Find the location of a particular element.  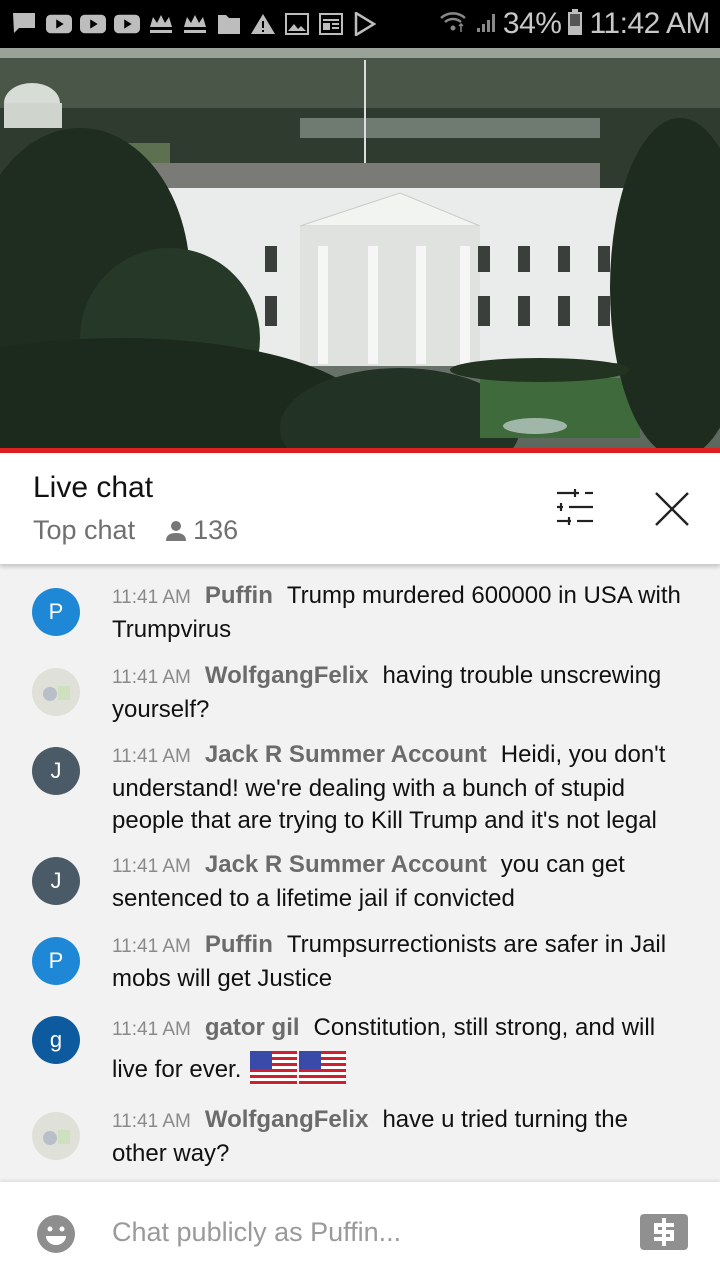

wifi-icon is located at coordinates (454, 24).